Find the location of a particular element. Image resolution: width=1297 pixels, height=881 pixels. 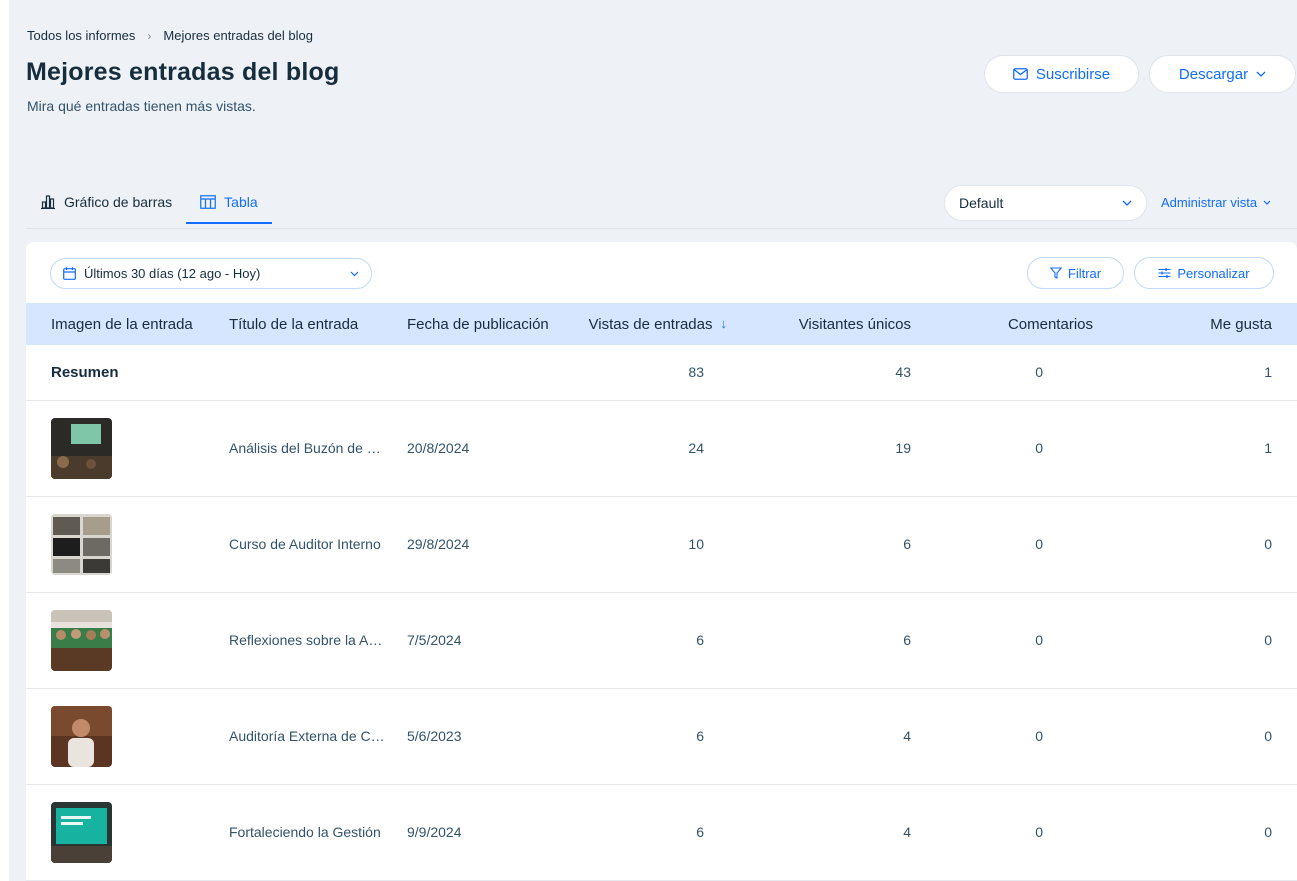

header-actions: Suscribirse Descargar is located at coordinates (1140, 74).